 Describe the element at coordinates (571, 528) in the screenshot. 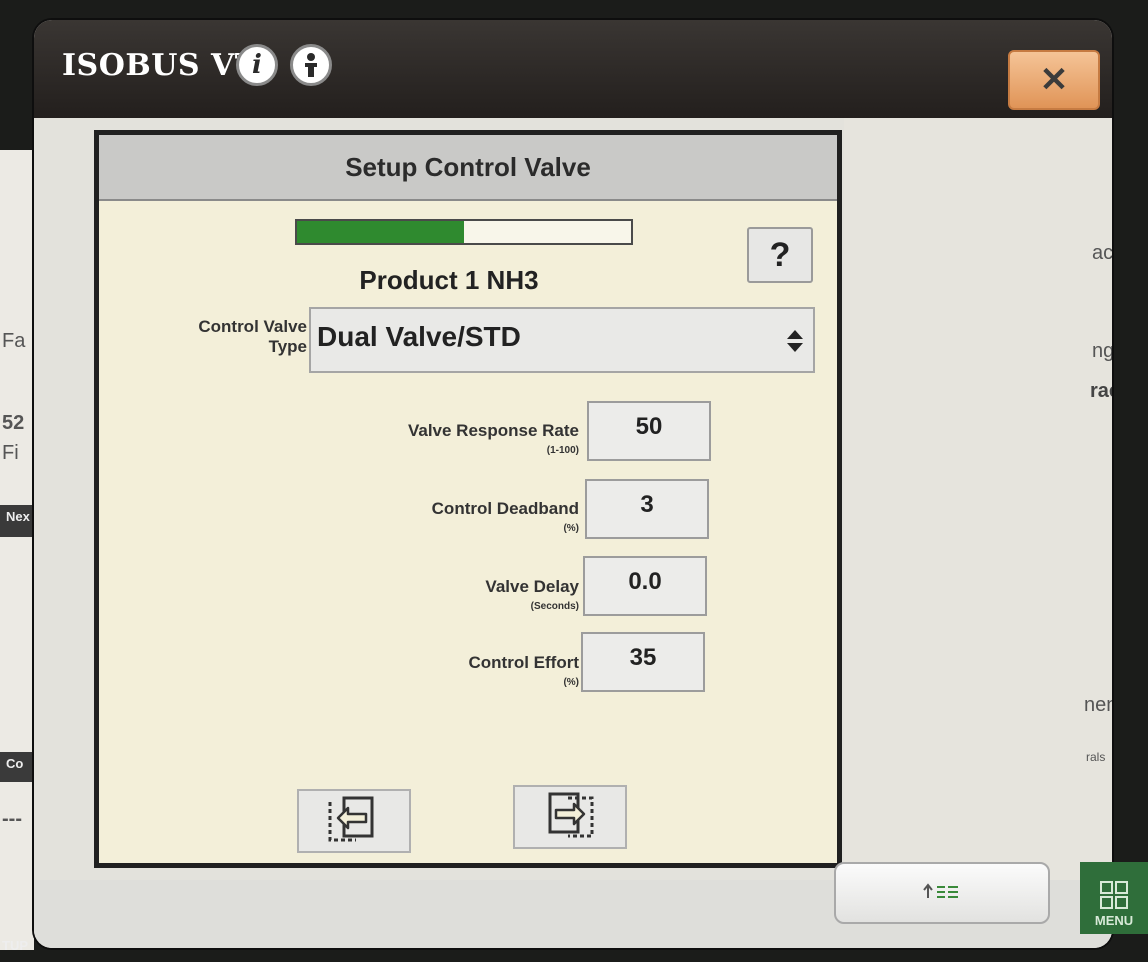

I see `control-deadband-unit: (%)` at that location.